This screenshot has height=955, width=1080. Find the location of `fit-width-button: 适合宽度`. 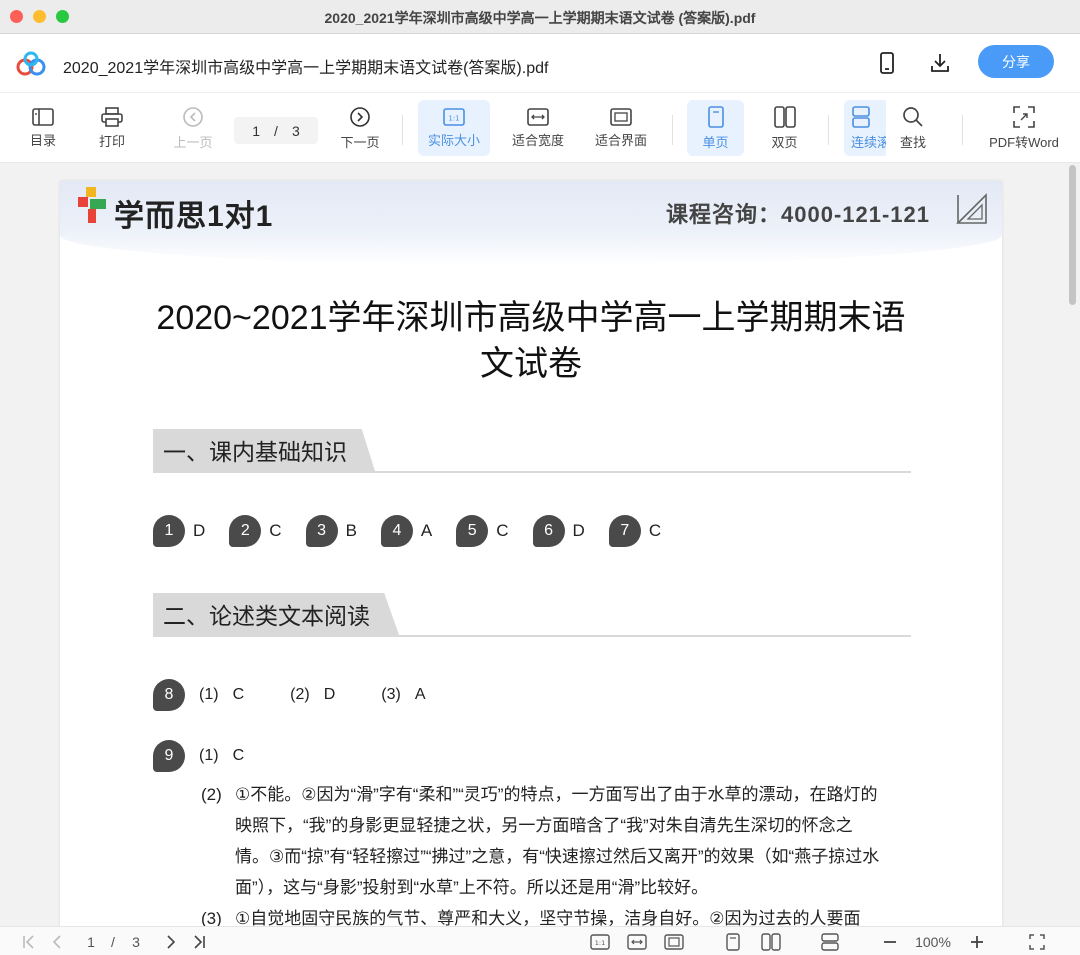

fit-width-button: 适合宽度 is located at coordinates (538, 128).